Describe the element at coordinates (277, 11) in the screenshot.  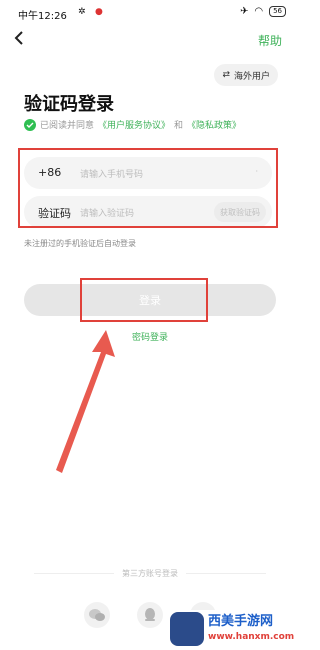
I see `battery-indicator: 56` at that location.